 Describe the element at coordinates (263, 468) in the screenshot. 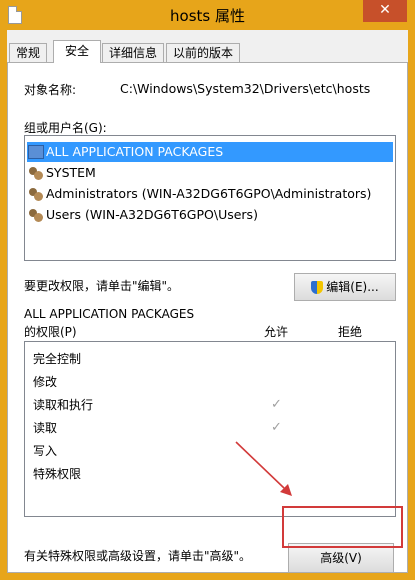

I see `annotation-arrow-icon` at that location.